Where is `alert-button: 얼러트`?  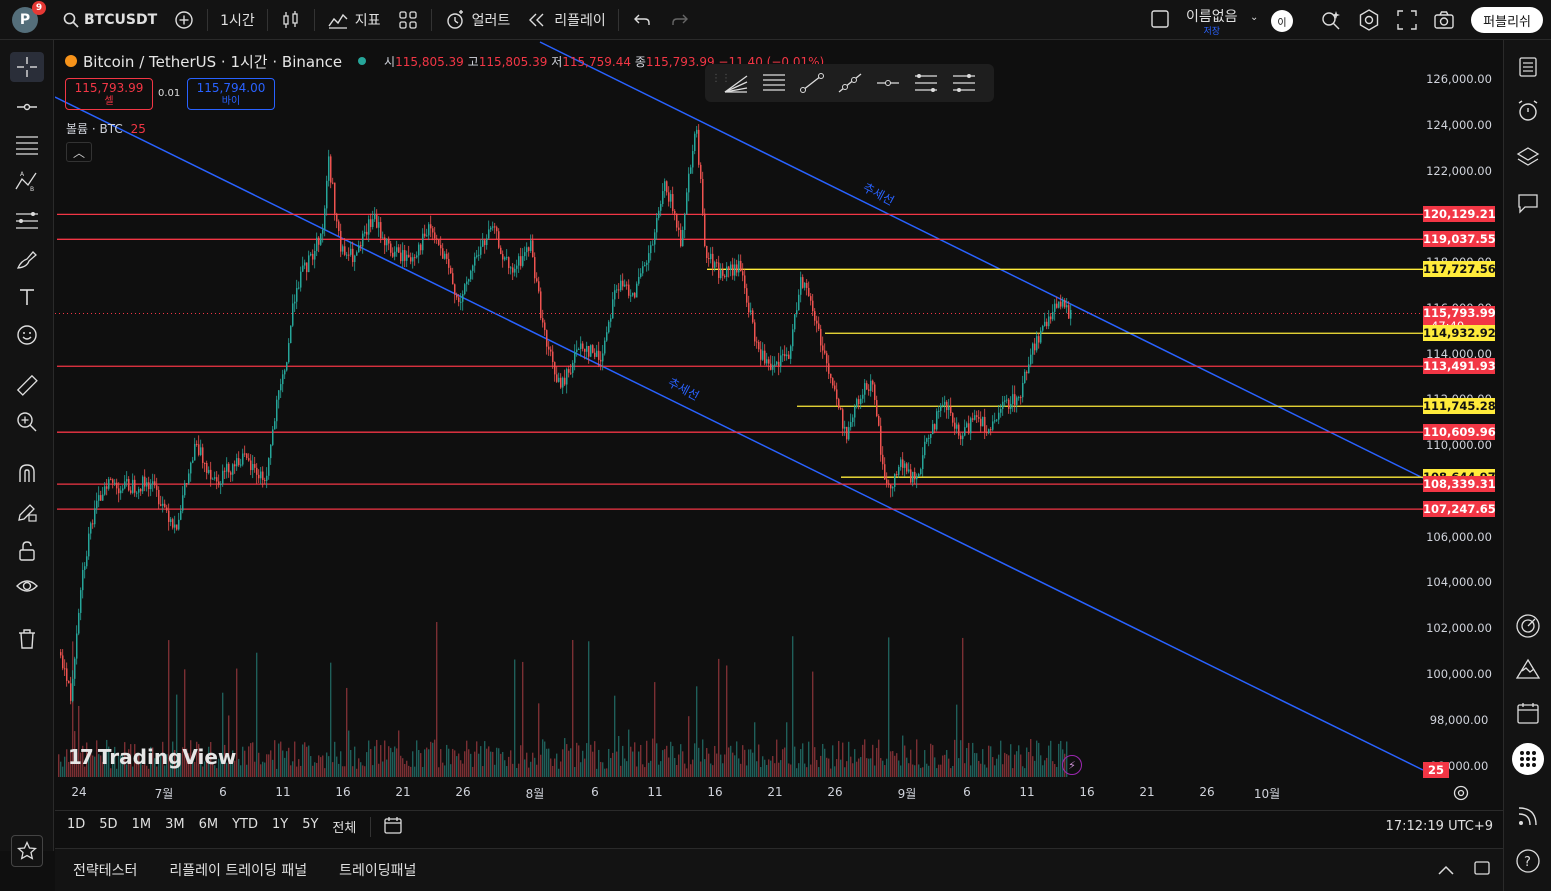 alert-button: 얼러트 is located at coordinates (477, 20).